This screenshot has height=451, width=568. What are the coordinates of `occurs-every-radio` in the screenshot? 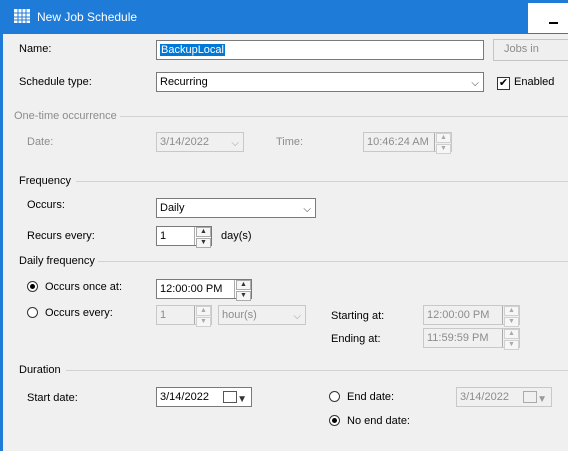 It's located at (32, 312).